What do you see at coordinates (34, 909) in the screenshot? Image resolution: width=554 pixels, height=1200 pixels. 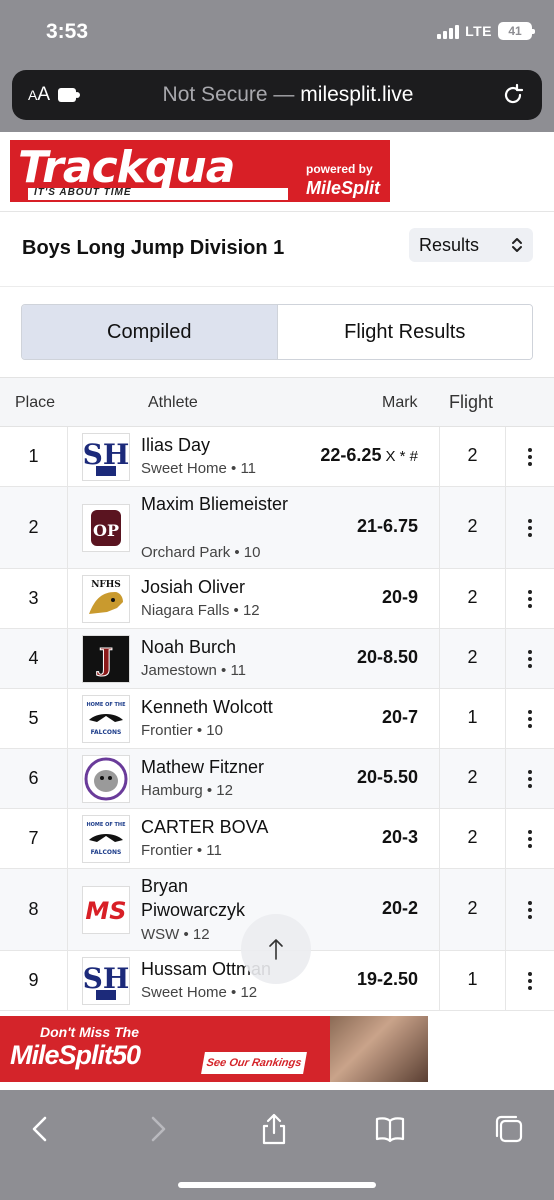 I see `place-cell: 8` at bounding box center [34, 909].